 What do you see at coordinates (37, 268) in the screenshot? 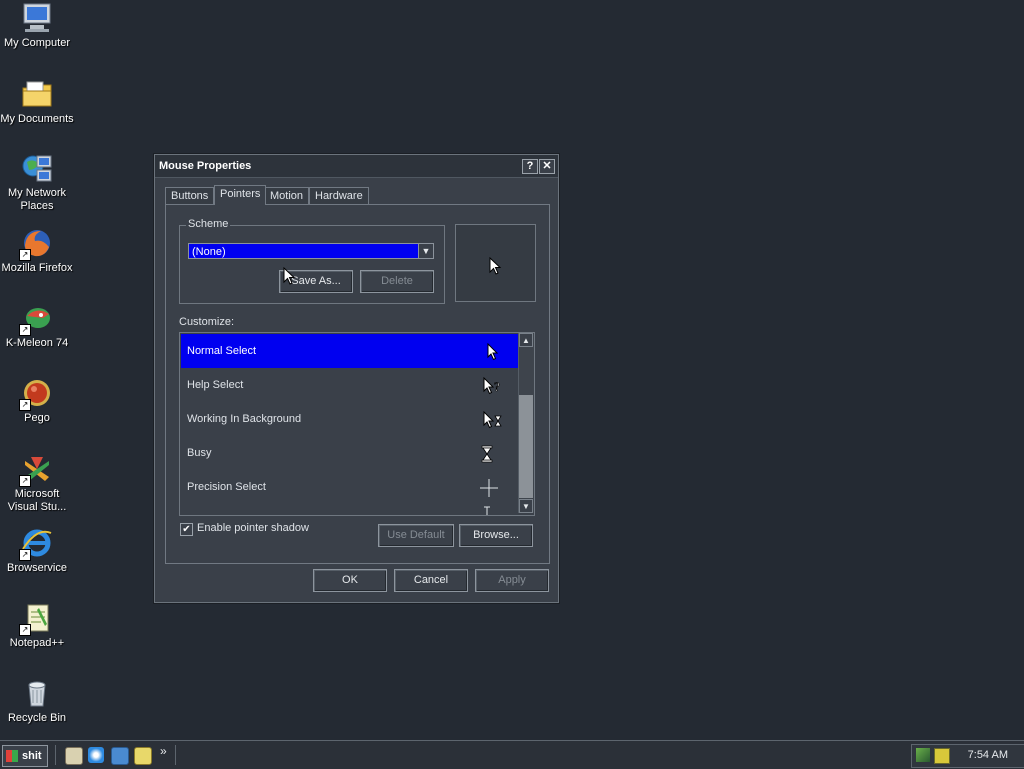
I see `desktop-icon-label: Mozilla Firefox` at bounding box center [37, 268].